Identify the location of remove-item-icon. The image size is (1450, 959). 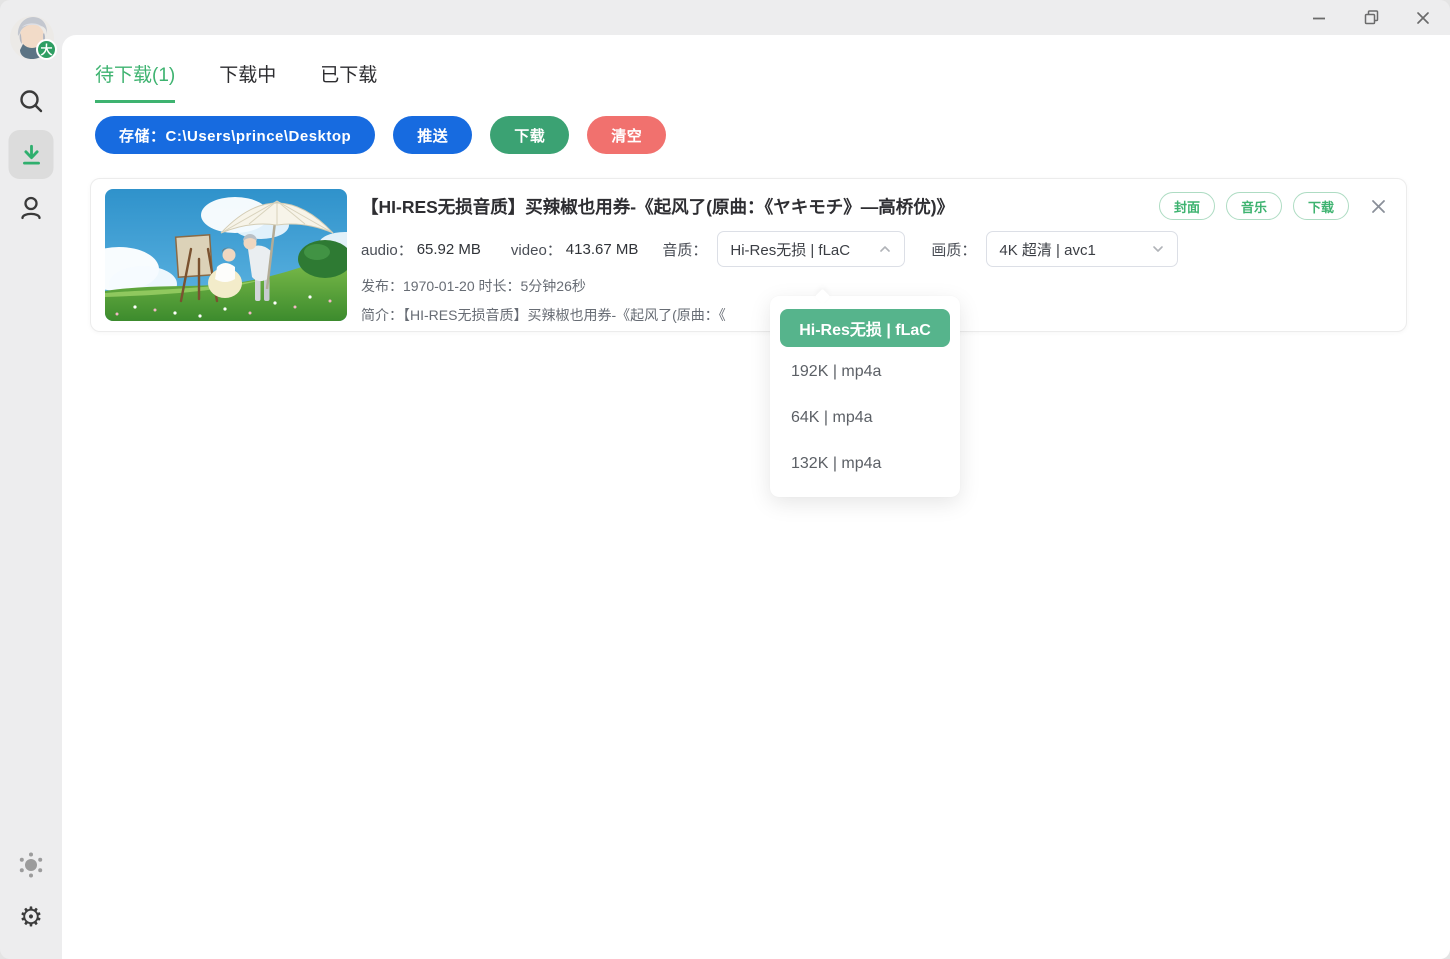
(1378, 206).